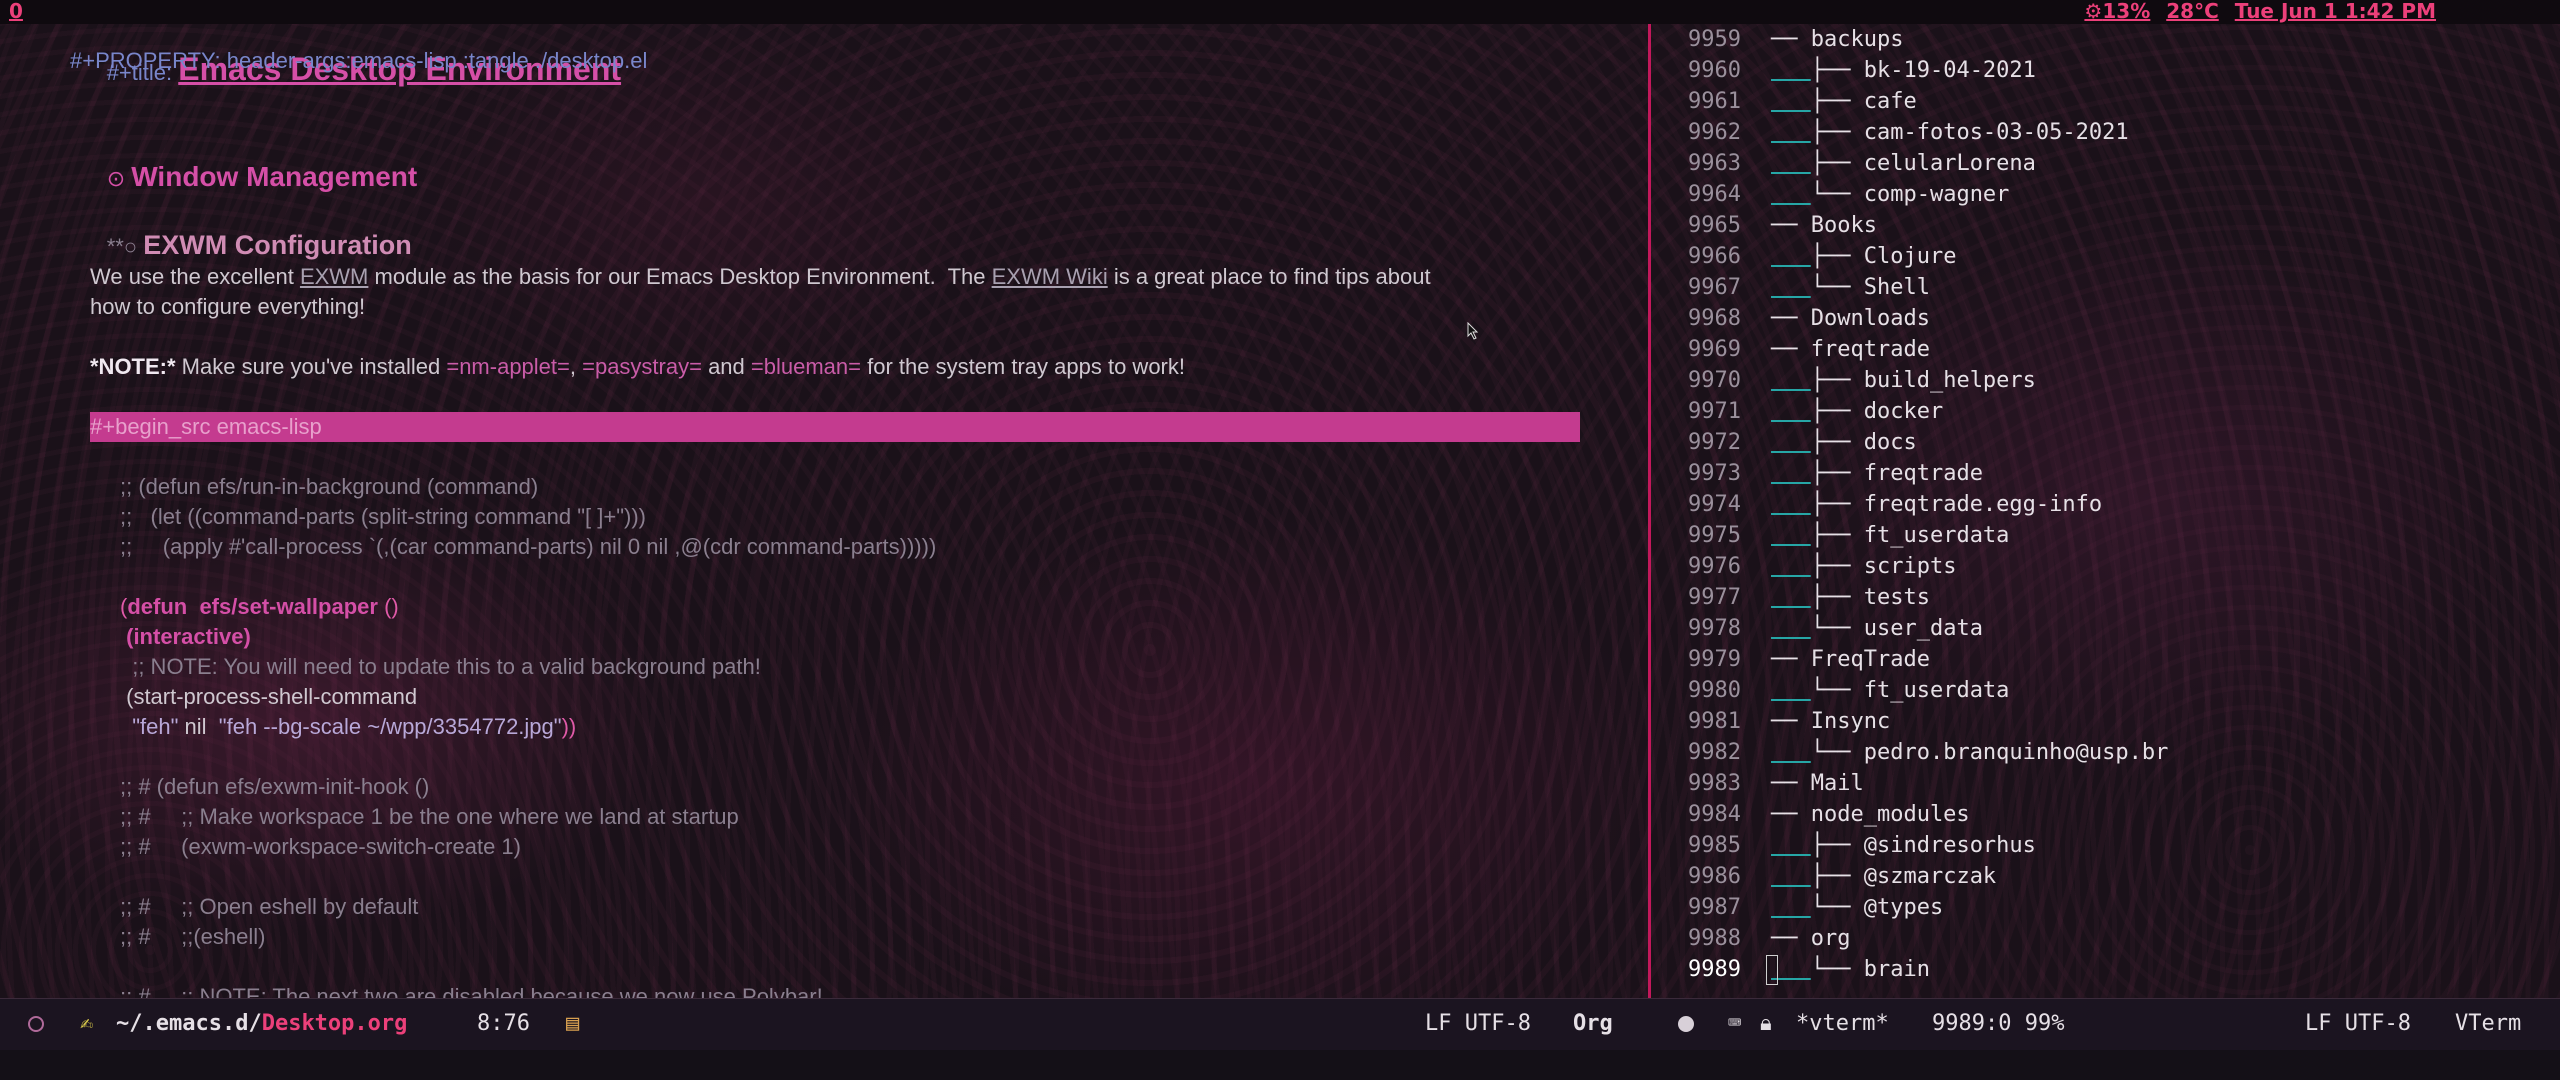  Describe the element at coordinates (1844, 442) in the screenshot. I see `tree-entry: ├── docs` at that location.